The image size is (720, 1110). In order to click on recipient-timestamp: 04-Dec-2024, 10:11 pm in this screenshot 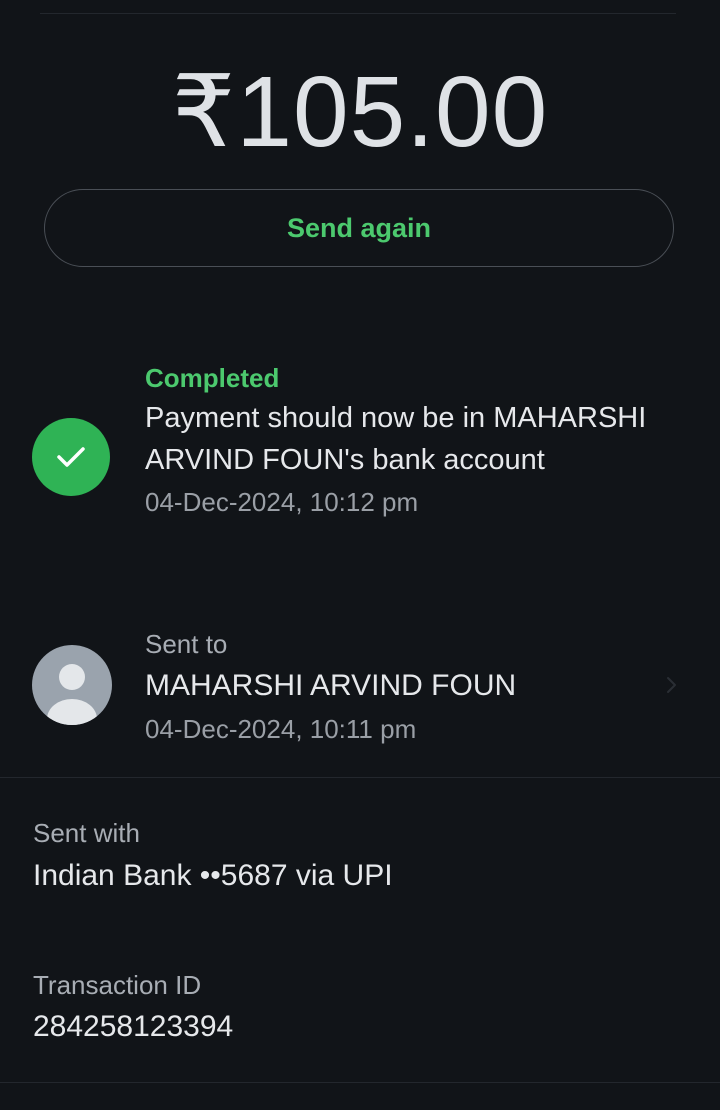, I will do `click(281, 729)`.